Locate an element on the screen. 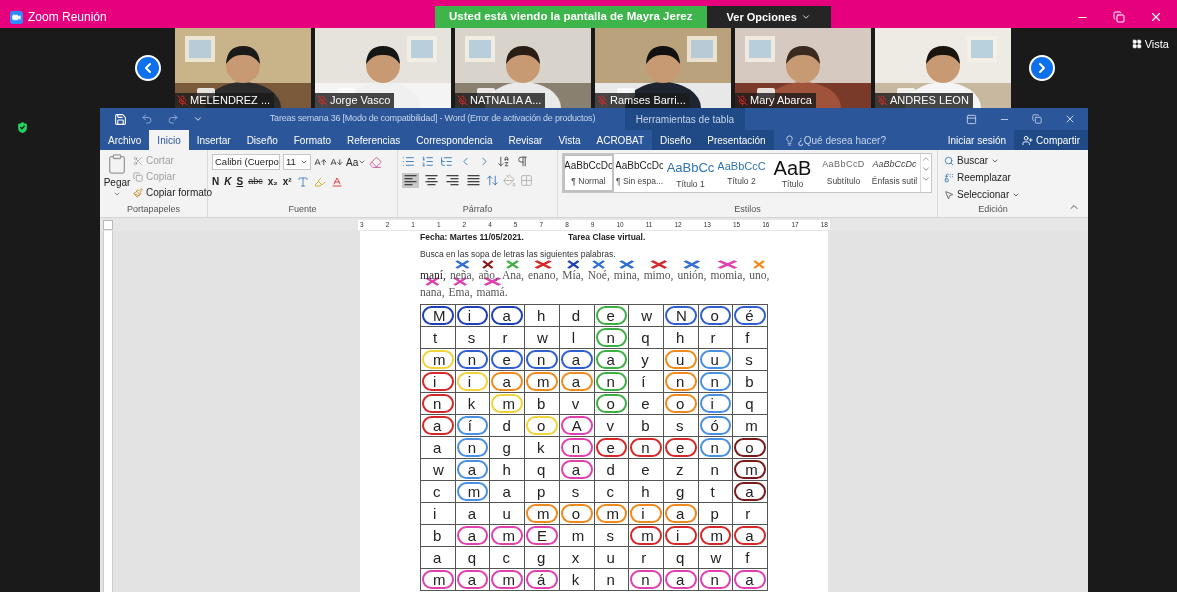 This screenshot has width=1177, height=592. tab-stop-selector is located at coordinates (108, 224).